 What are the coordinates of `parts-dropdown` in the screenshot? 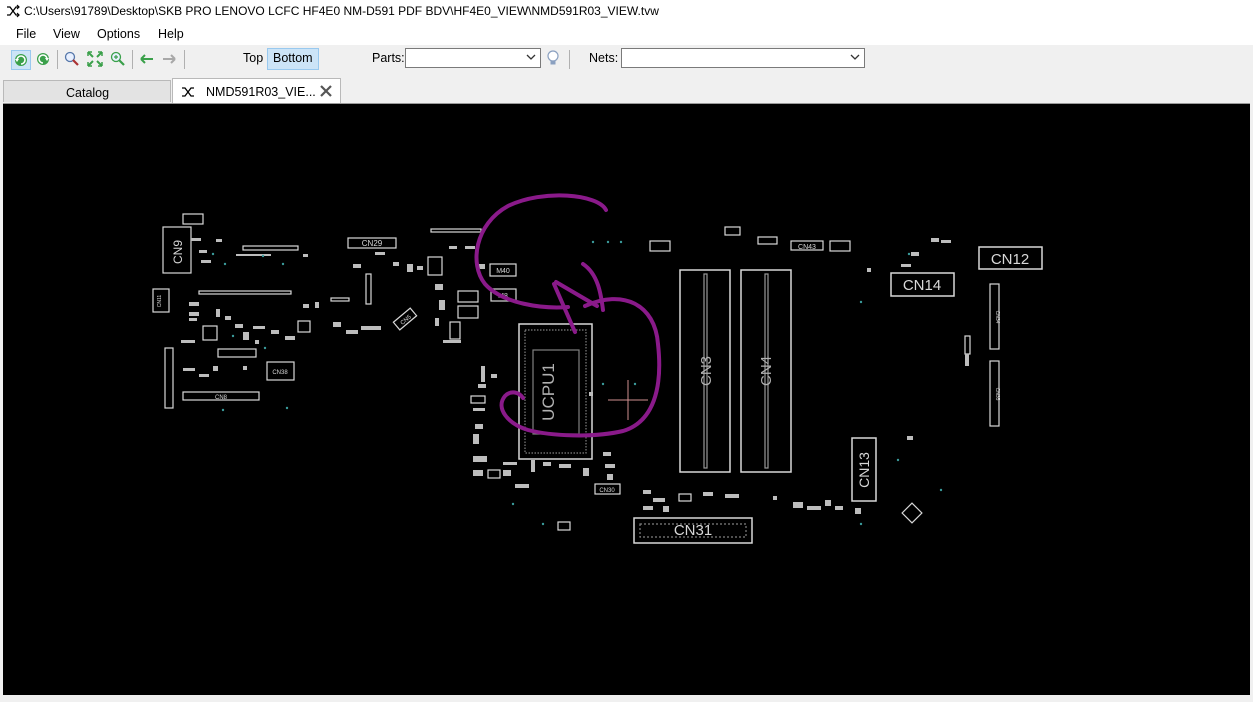 It's located at (473, 58).